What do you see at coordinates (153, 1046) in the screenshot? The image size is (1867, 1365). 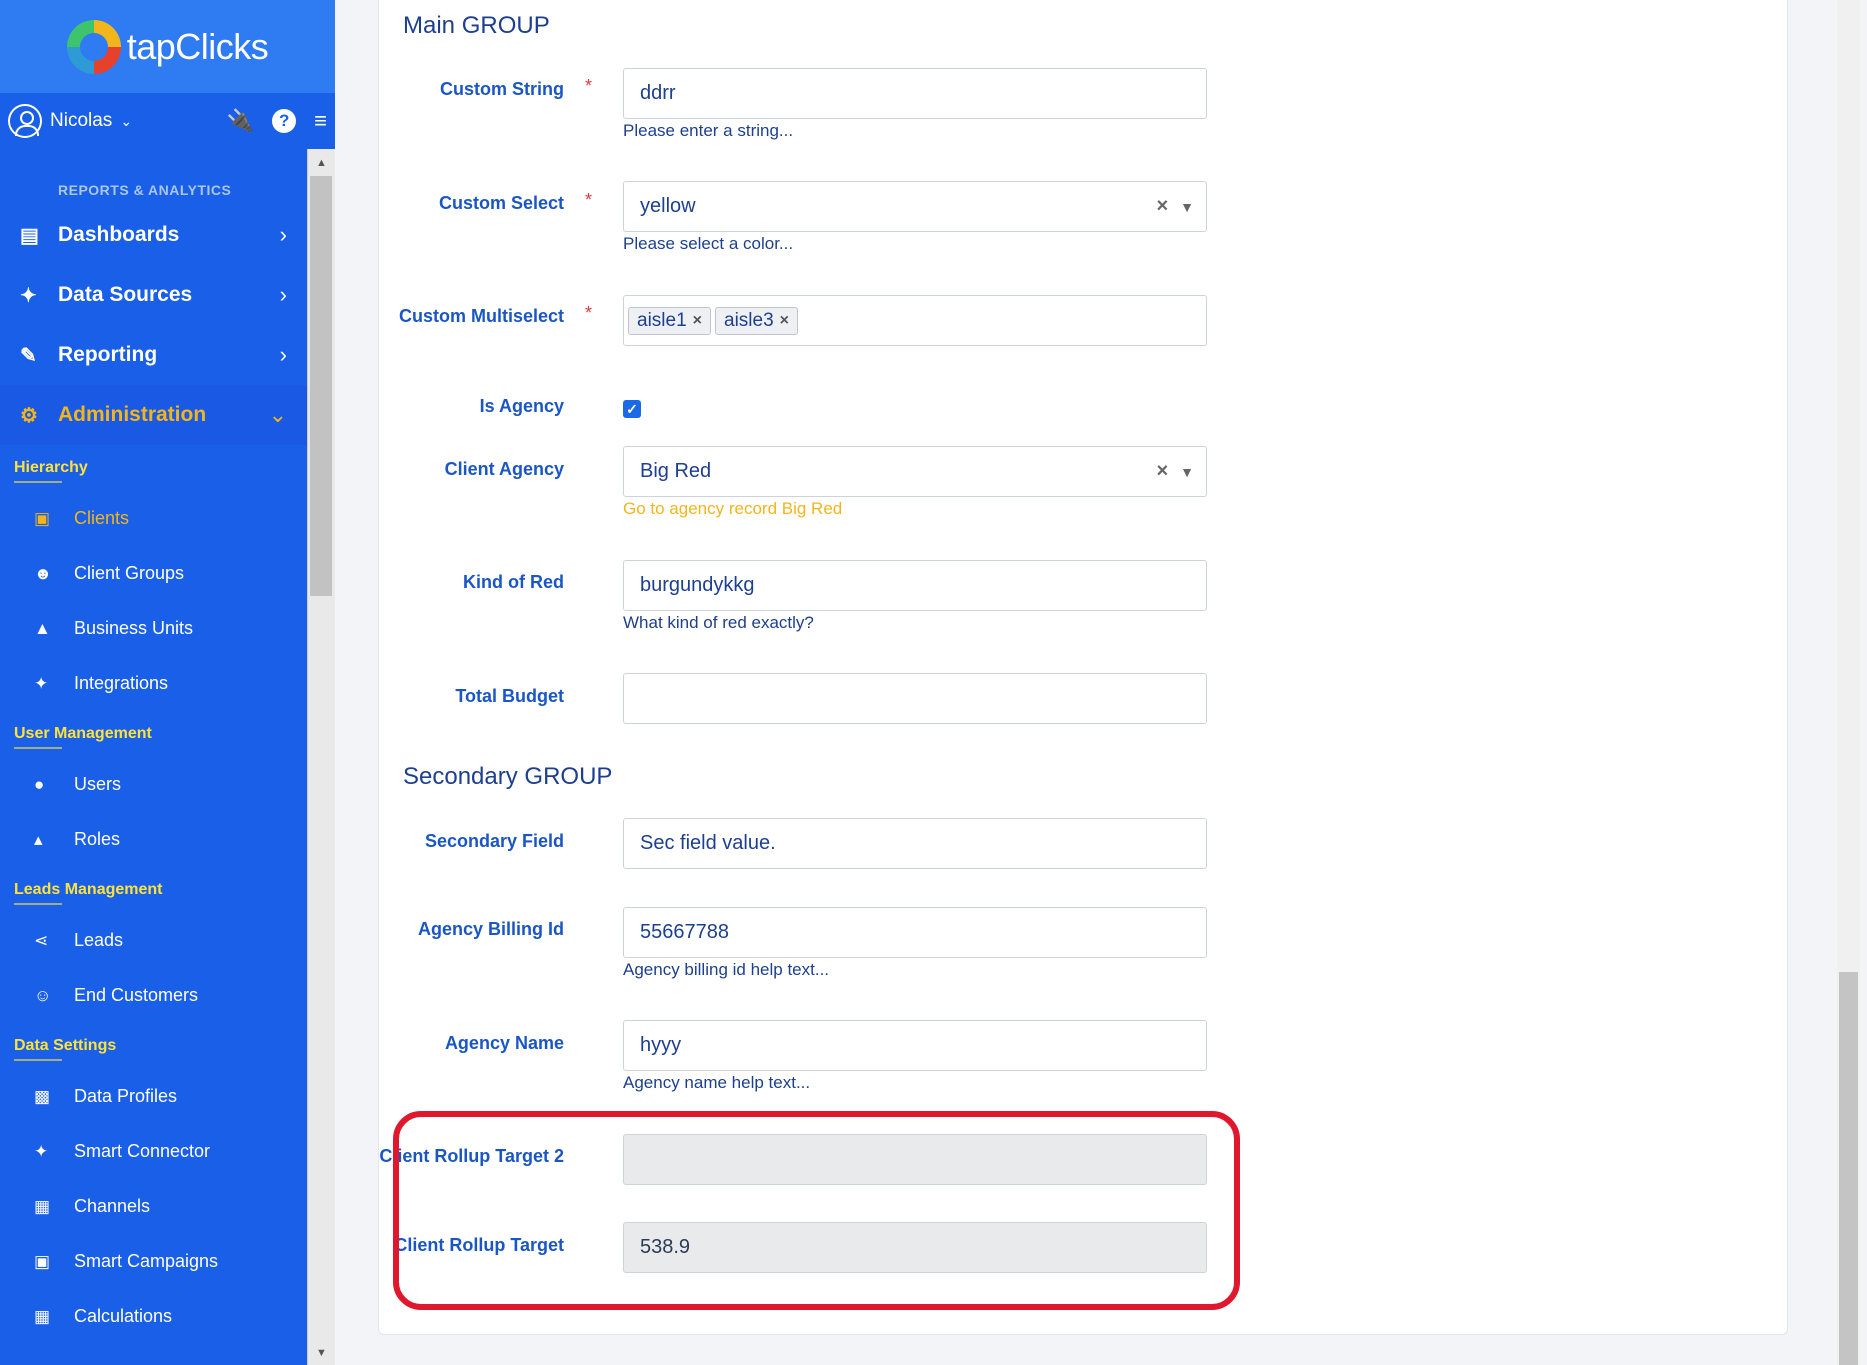 I see `group-data-settings: Data Settings` at bounding box center [153, 1046].